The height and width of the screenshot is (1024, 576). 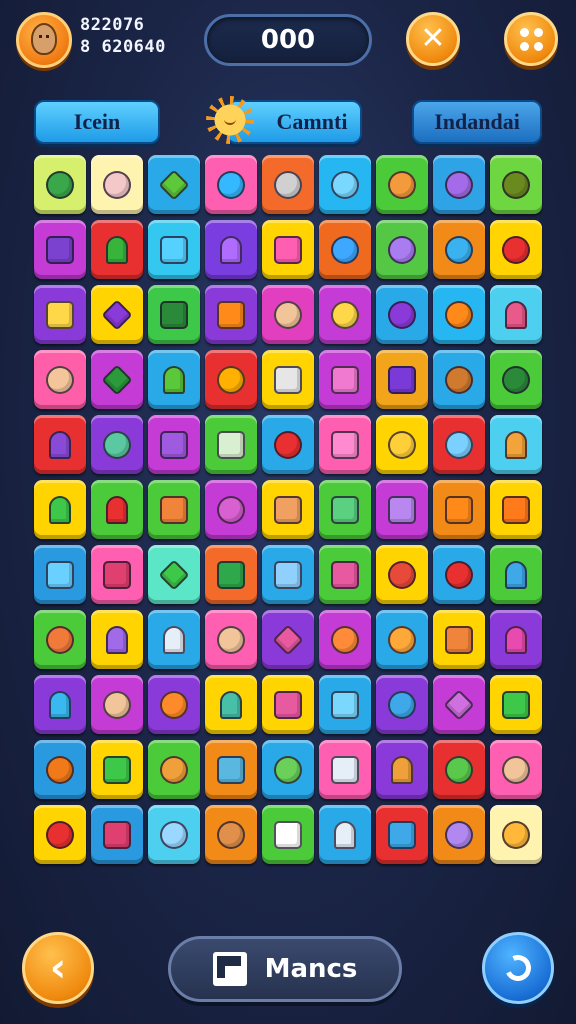 What do you see at coordinates (433, 39) in the screenshot?
I see `close-button: ✕` at bounding box center [433, 39].